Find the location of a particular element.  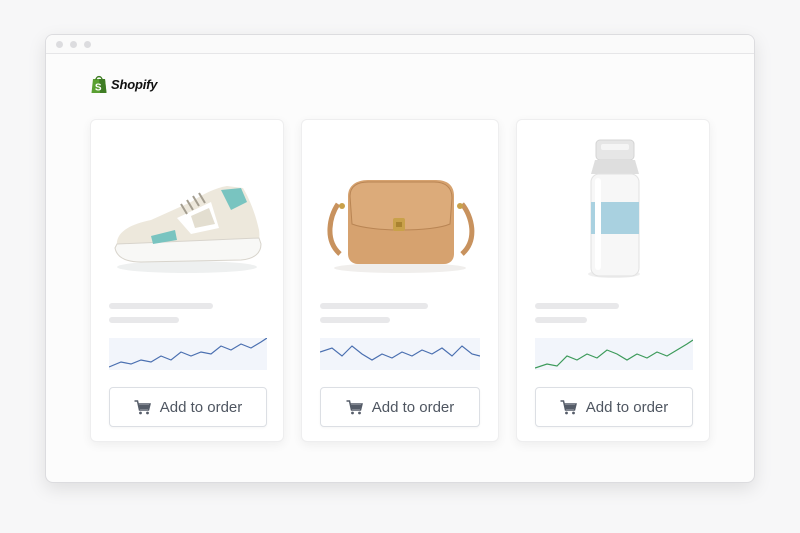

handbag-image is located at coordinates (400, 207).